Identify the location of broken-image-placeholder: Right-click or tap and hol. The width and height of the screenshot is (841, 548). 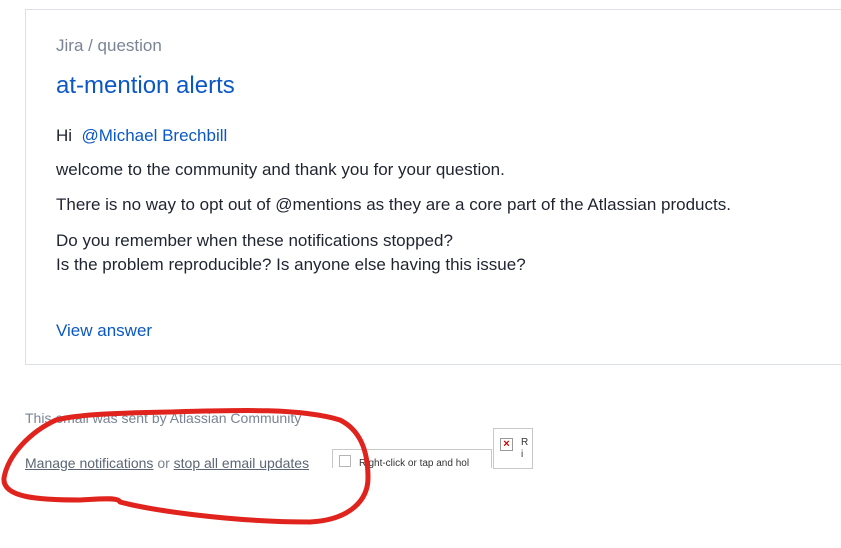
(412, 458).